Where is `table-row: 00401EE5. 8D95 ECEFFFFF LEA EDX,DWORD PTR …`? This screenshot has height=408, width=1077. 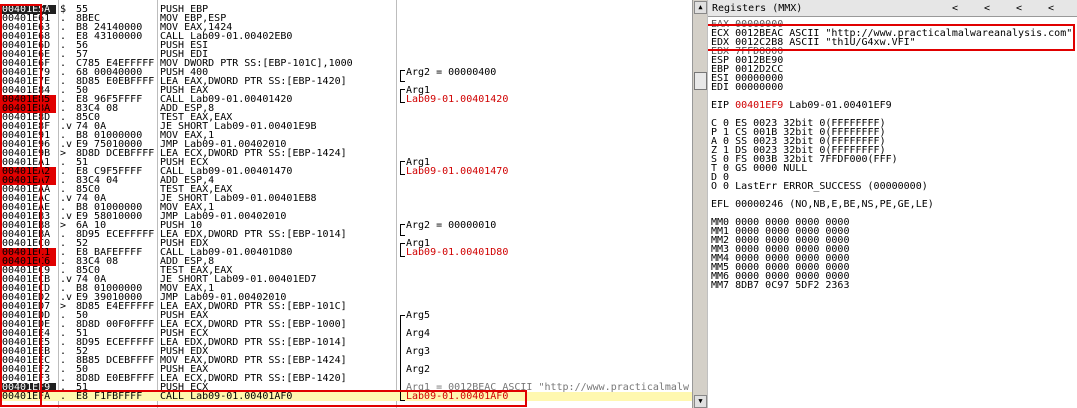
table-row: 00401EE5. 8D95 ECEFFFFF LEA EDX,DWORD PTR … is located at coordinates (346, 343).